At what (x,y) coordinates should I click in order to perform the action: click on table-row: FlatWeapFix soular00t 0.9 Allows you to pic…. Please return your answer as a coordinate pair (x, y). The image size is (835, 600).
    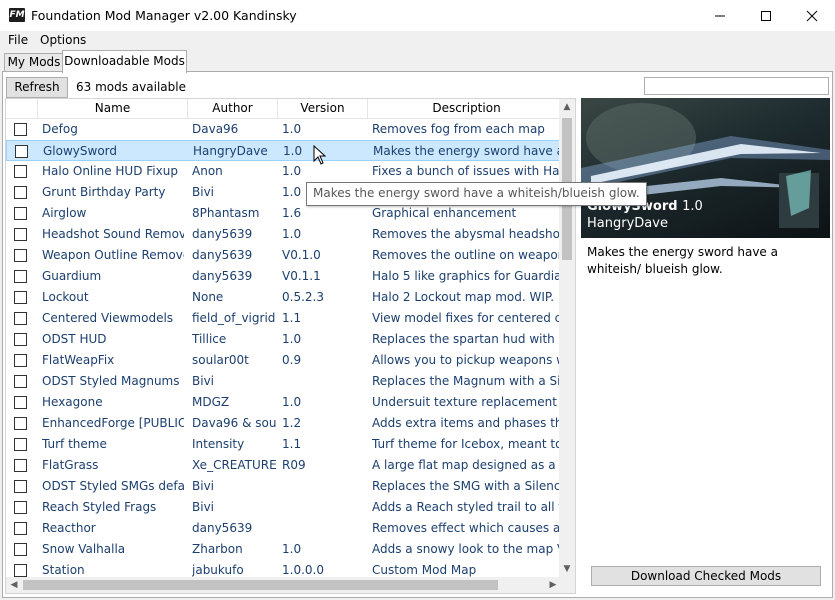
    Looking at the image, I should click on (283, 360).